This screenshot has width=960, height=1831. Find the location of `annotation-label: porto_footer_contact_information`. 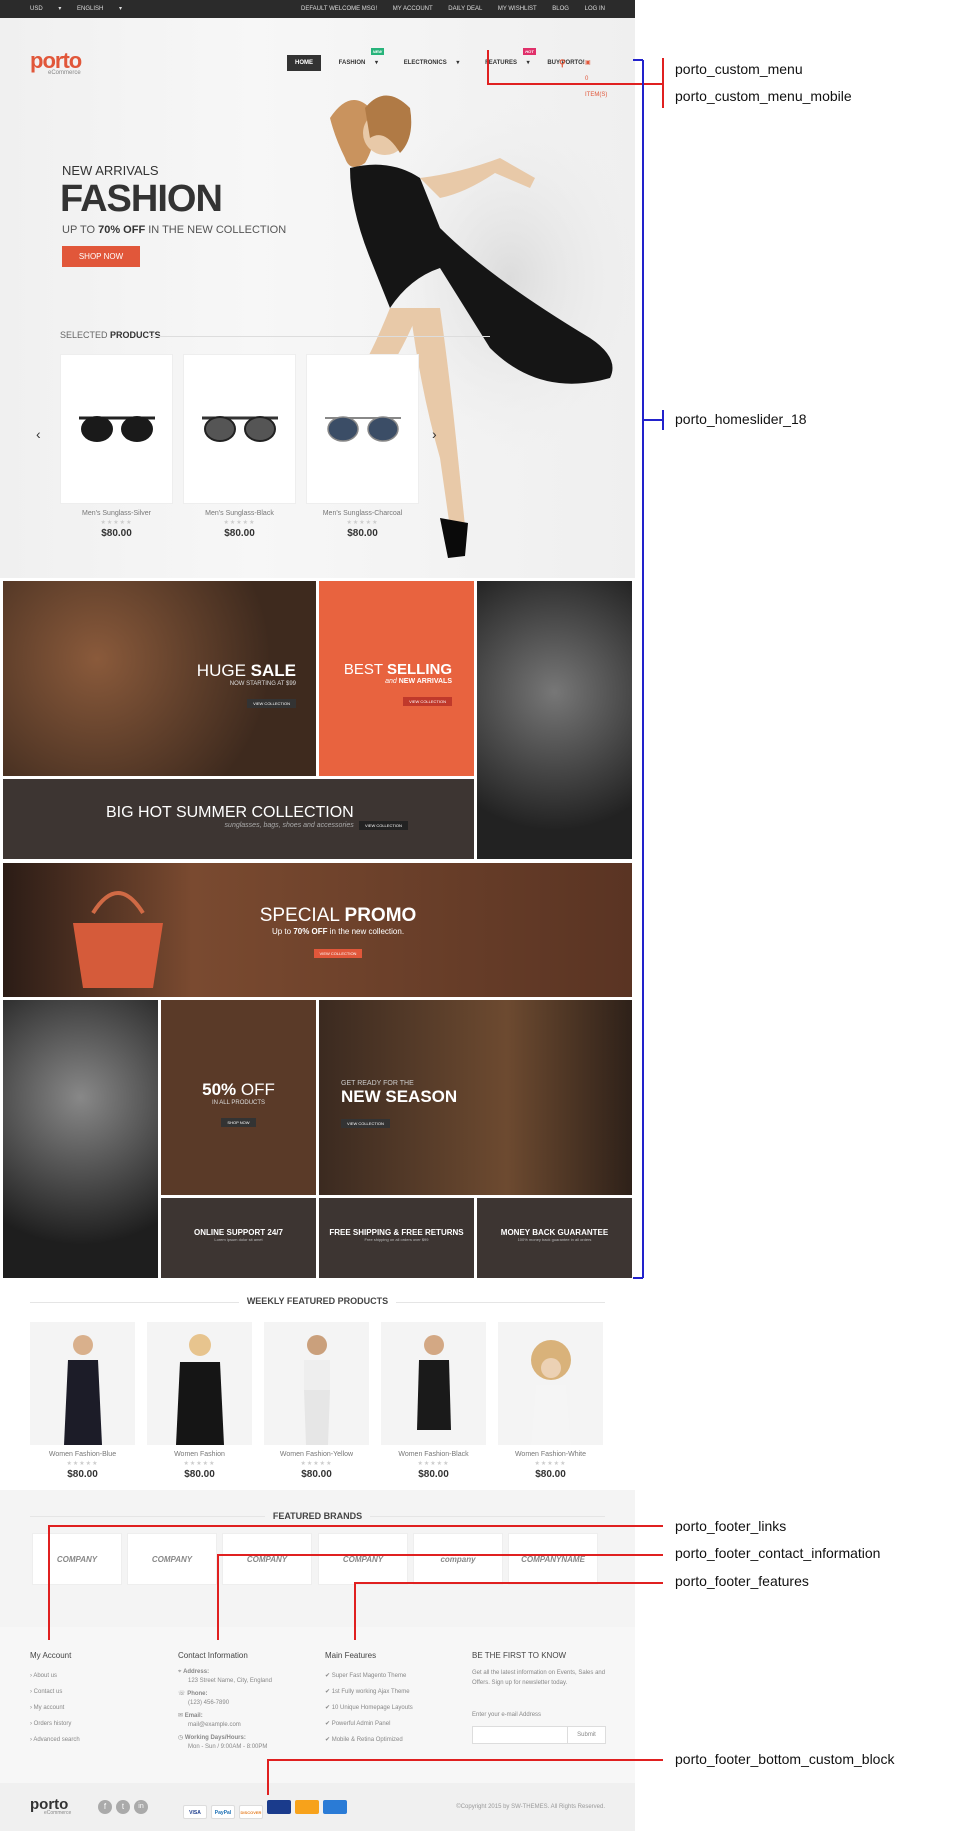

annotation-label: porto_footer_contact_information is located at coordinates (778, 1553).